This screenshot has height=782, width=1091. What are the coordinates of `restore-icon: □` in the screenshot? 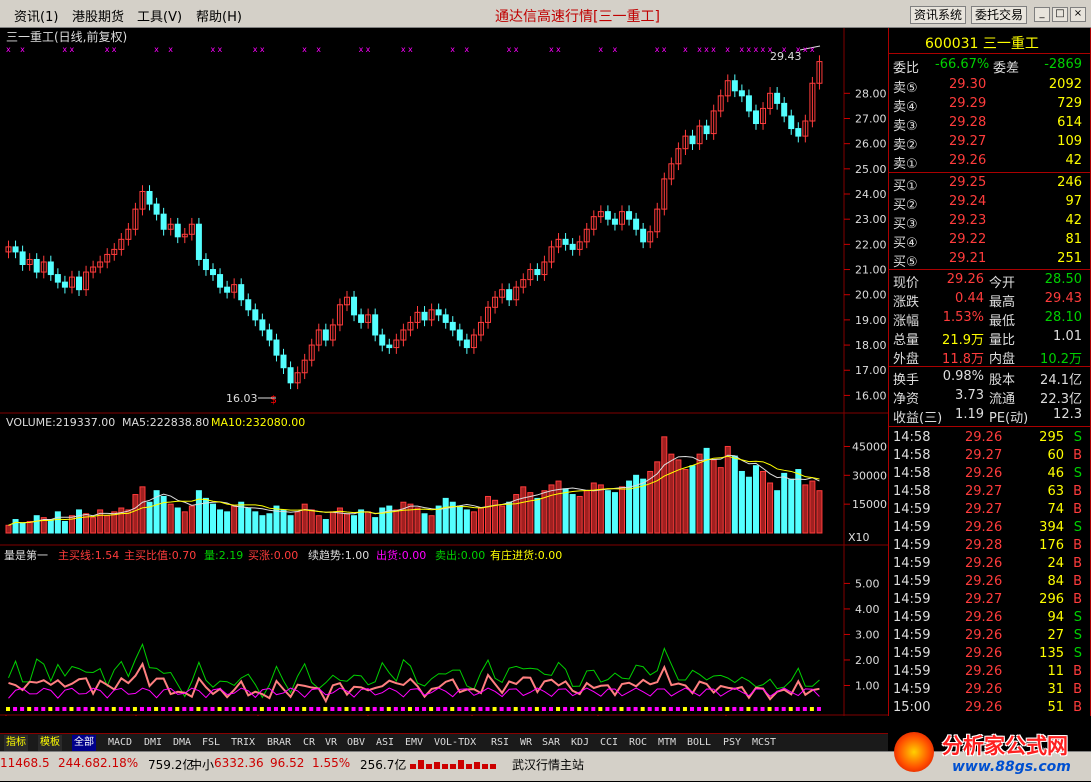 It's located at (1060, 14).